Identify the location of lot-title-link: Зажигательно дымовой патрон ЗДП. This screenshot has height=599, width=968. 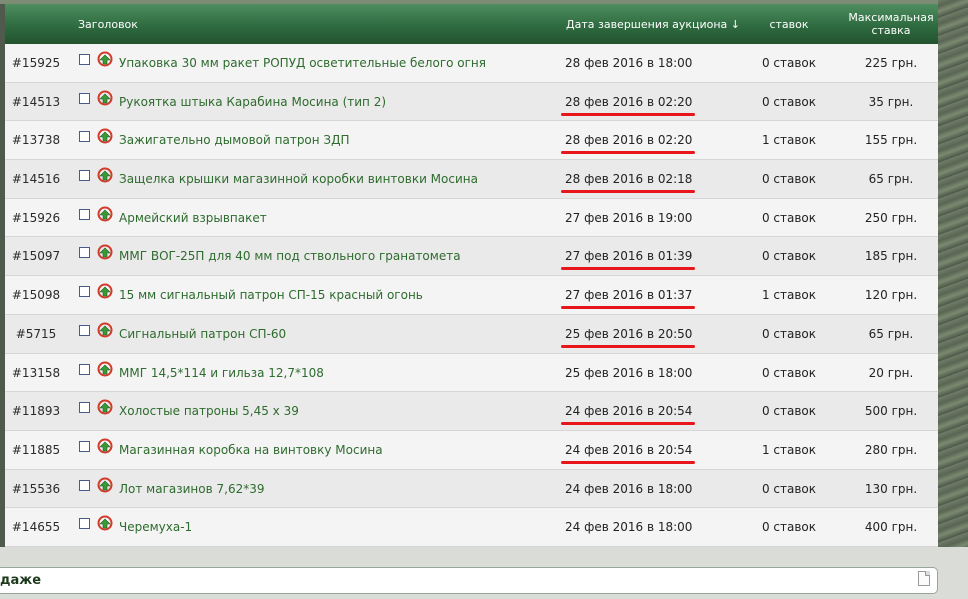
(234, 140).